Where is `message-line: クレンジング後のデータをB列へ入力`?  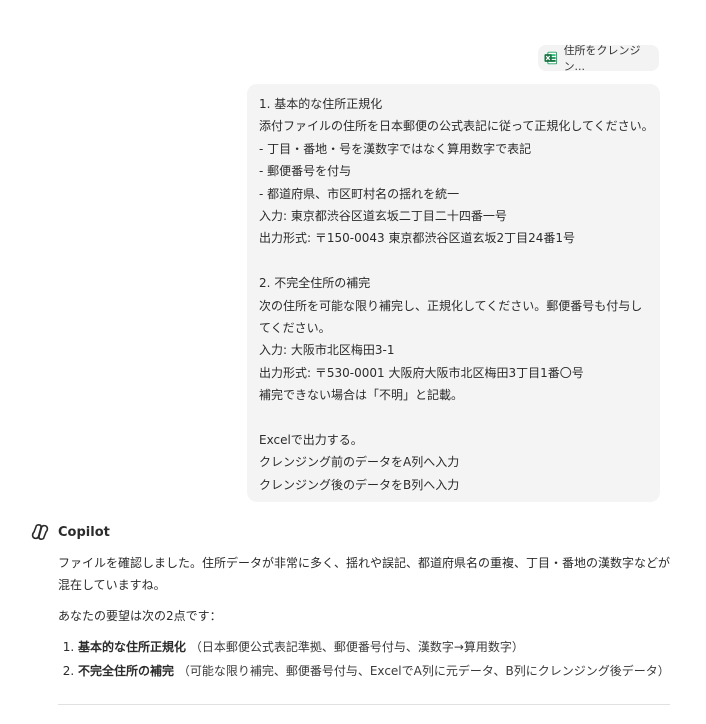 message-line: クレンジング後のデータをB列へ入力 is located at coordinates (359, 484).